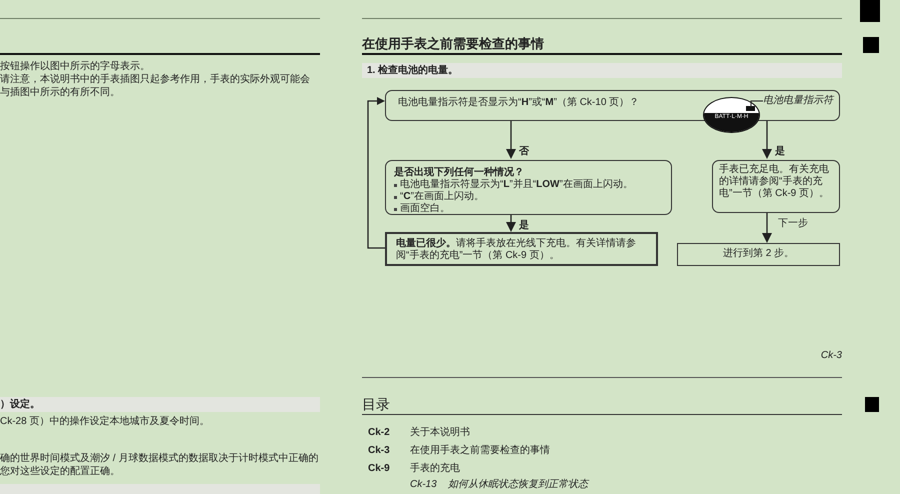  Describe the element at coordinates (776, 186) in the screenshot. I see `charged-box: 手表已充足电。有关充电的详情请参阅“手表的充电”一节（第 Ck-9 页）。` at that location.